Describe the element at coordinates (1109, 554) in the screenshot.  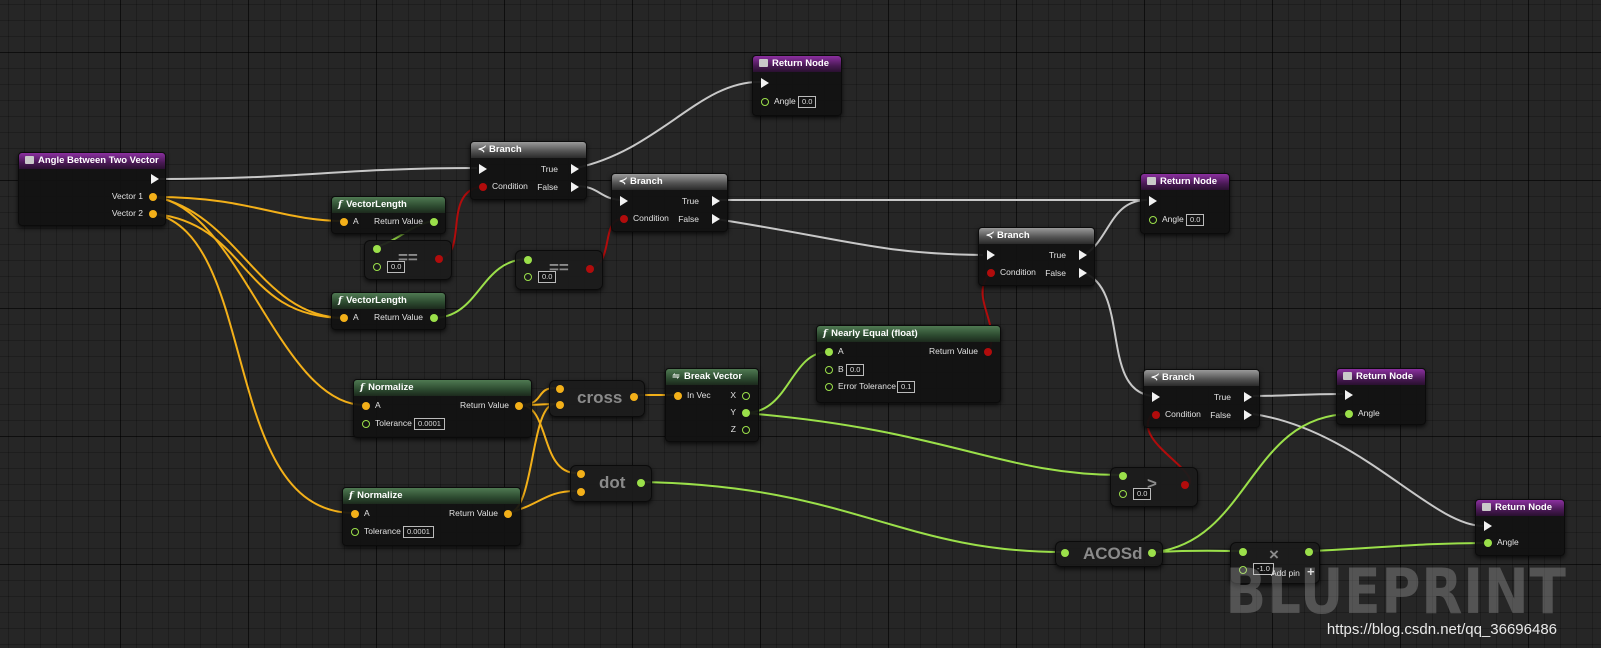
I see `acosd-node: ACOSd` at that location.